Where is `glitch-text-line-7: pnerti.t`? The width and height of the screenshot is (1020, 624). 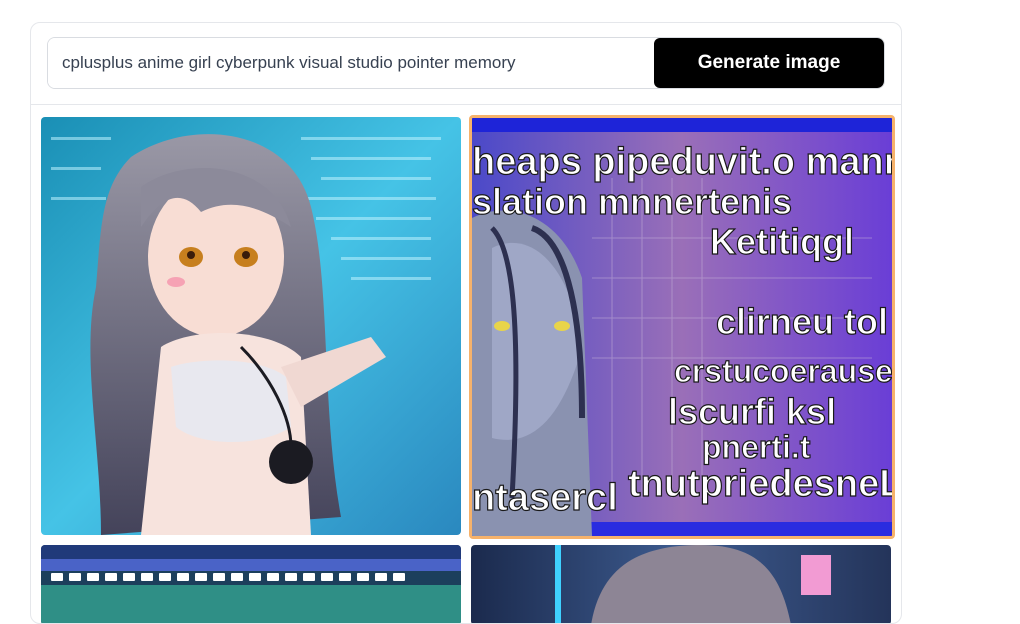 glitch-text-line-7: pnerti.t is located at coordinates (756, 447).